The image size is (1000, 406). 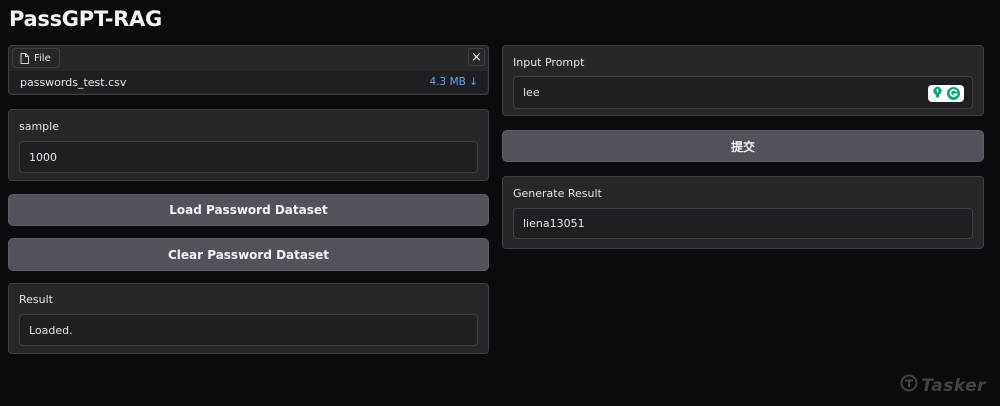 I want to click on submit-button: 提交, so click(x=743, y=146).